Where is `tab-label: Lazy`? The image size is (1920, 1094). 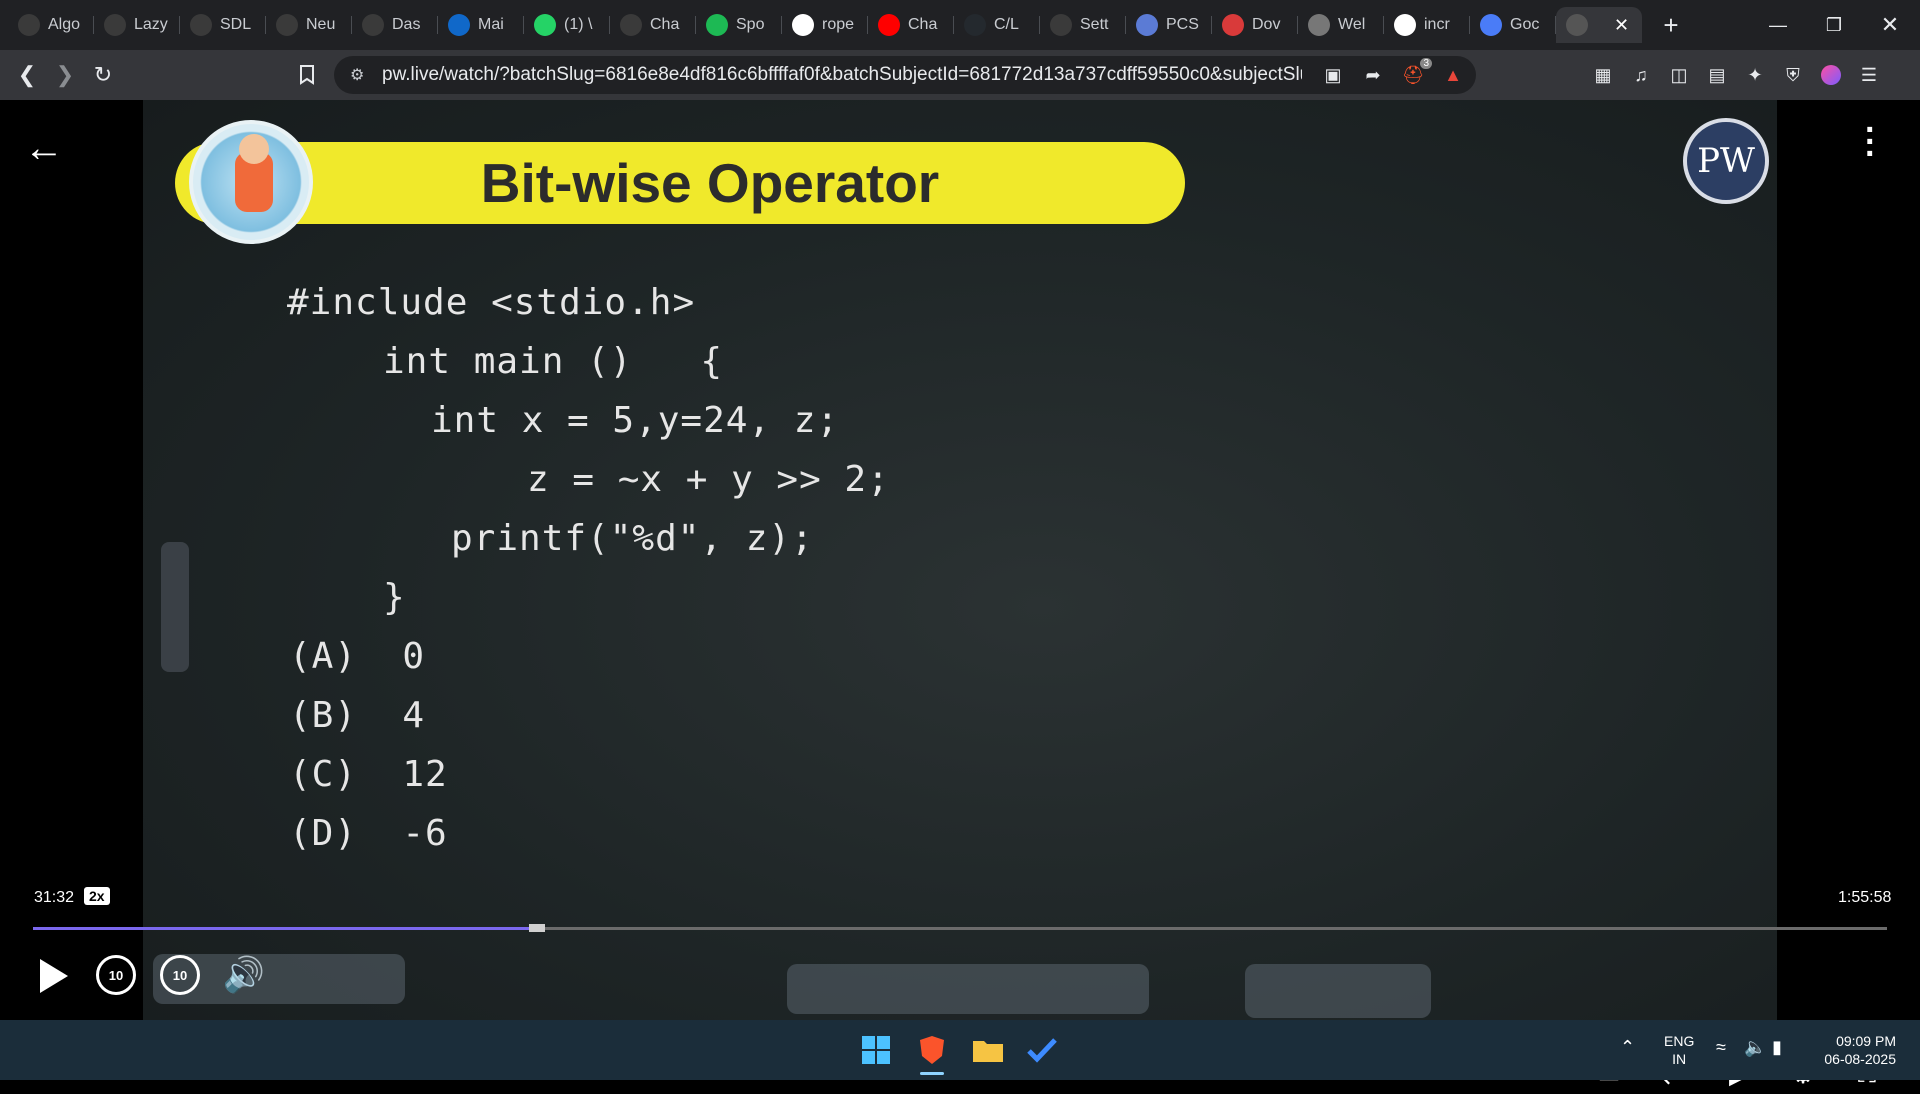 tab-label: Lazy is located at coordinates (151, 24).